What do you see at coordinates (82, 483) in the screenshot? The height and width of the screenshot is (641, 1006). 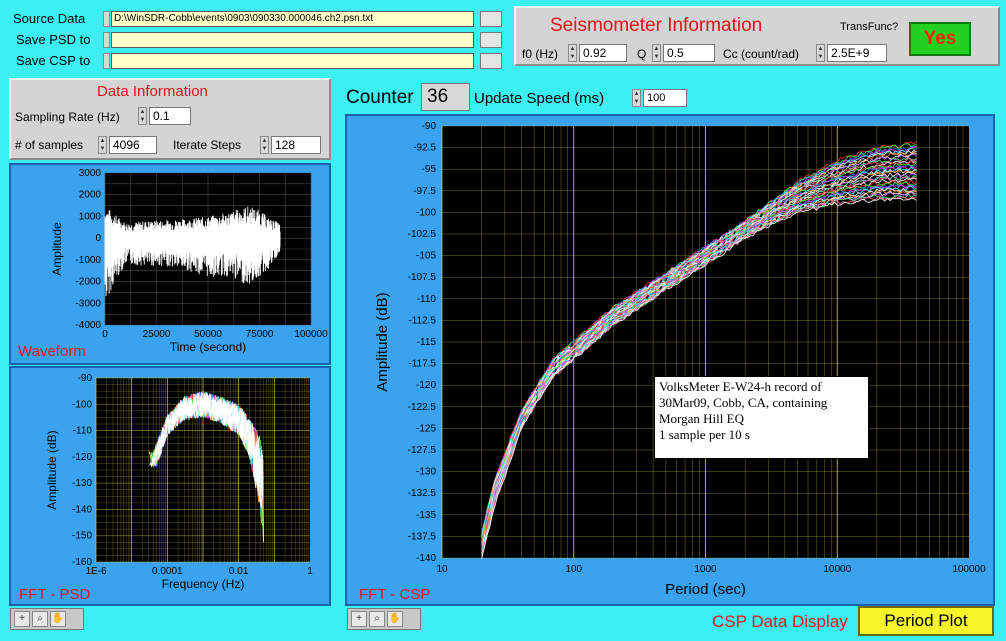 I see `psd-y-tick: -130` at bounding box center [82, 483].